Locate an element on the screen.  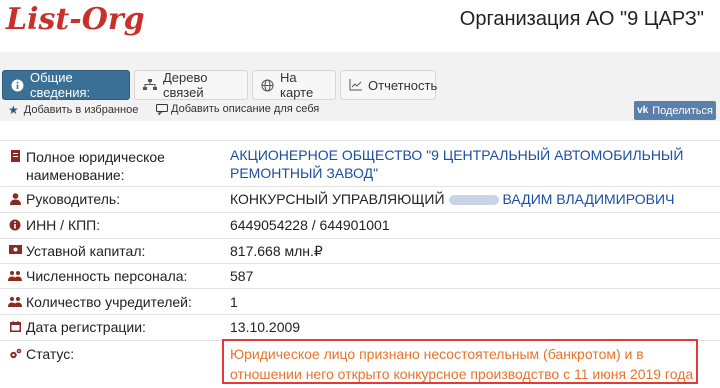
globe-icon is located at coordinates (267, 85).